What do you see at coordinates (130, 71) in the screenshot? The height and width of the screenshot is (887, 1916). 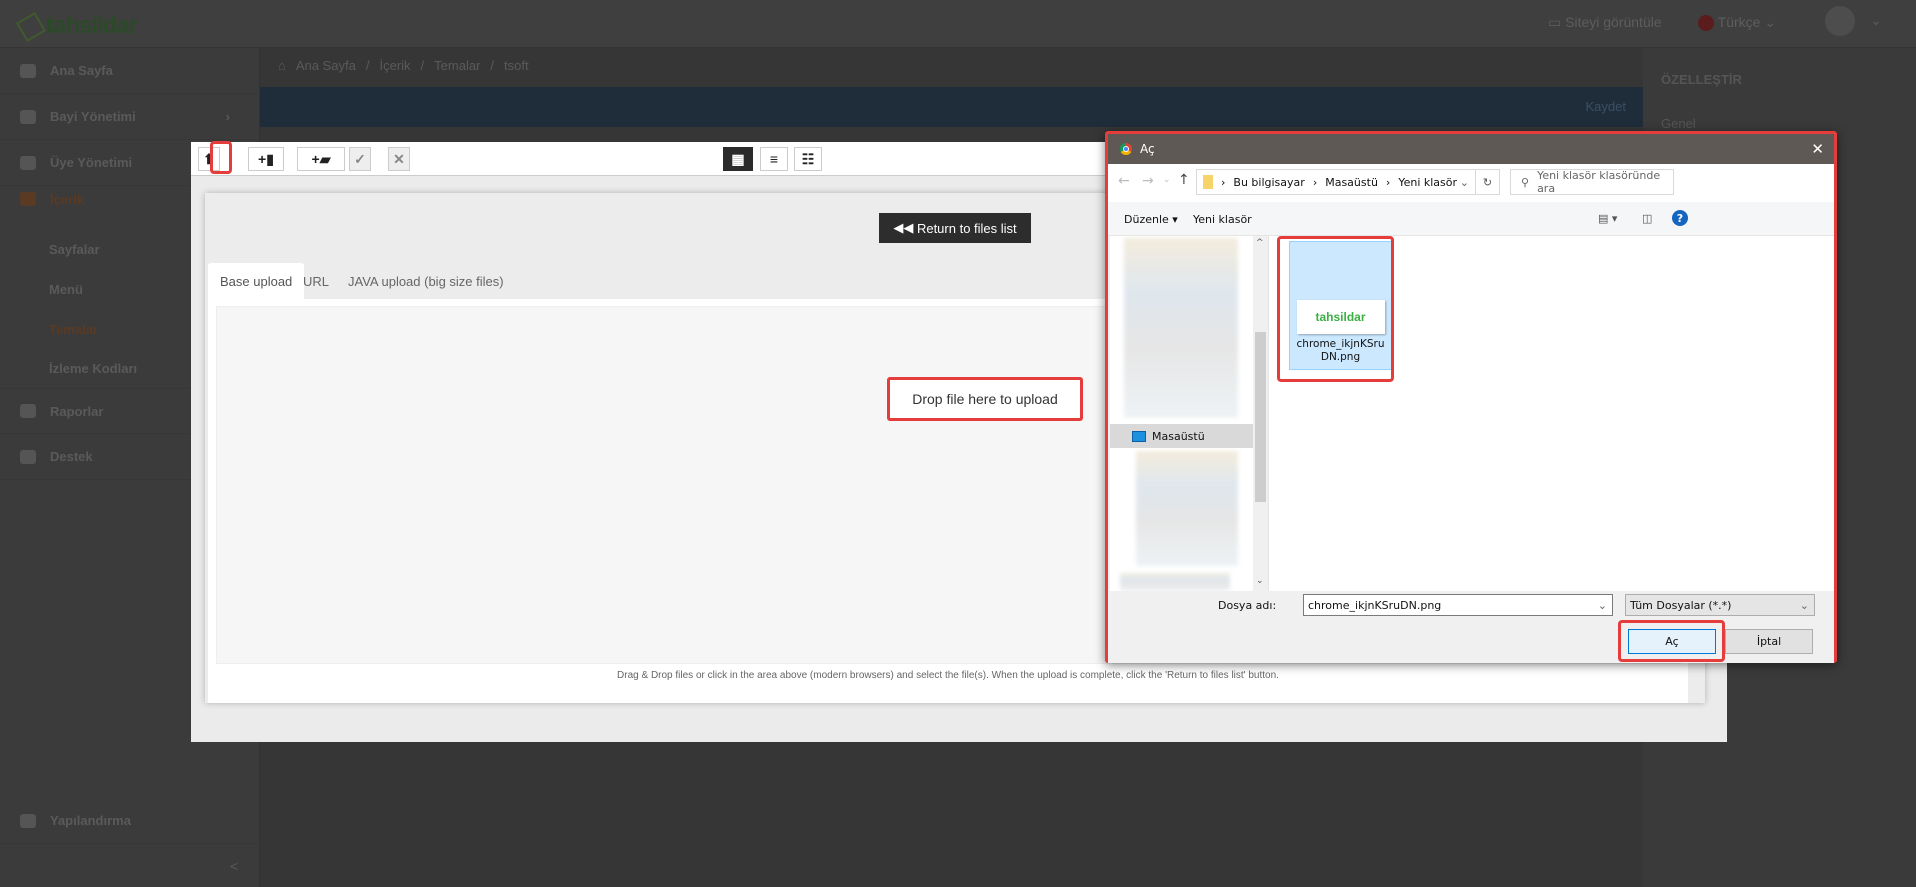 I see `sidebar-item-home: Ana Sayfa` at bounding box center [130, 71].